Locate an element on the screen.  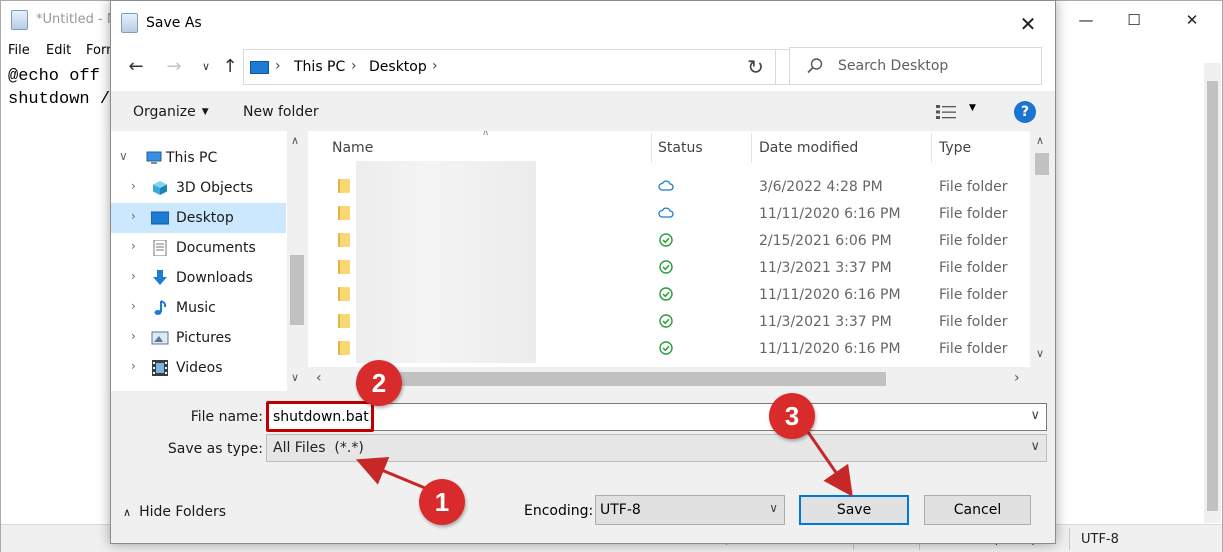
tree-item-this-pc: ∨ This PC is located at coordinates (198, 158).